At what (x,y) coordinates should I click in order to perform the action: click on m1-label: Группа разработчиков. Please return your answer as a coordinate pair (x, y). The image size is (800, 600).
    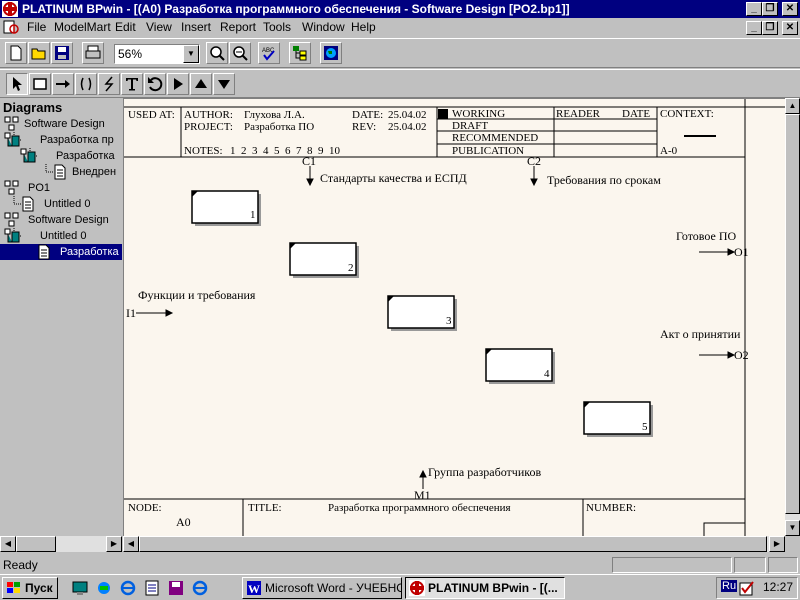
    Looking at the image, I should click on (484, 472).